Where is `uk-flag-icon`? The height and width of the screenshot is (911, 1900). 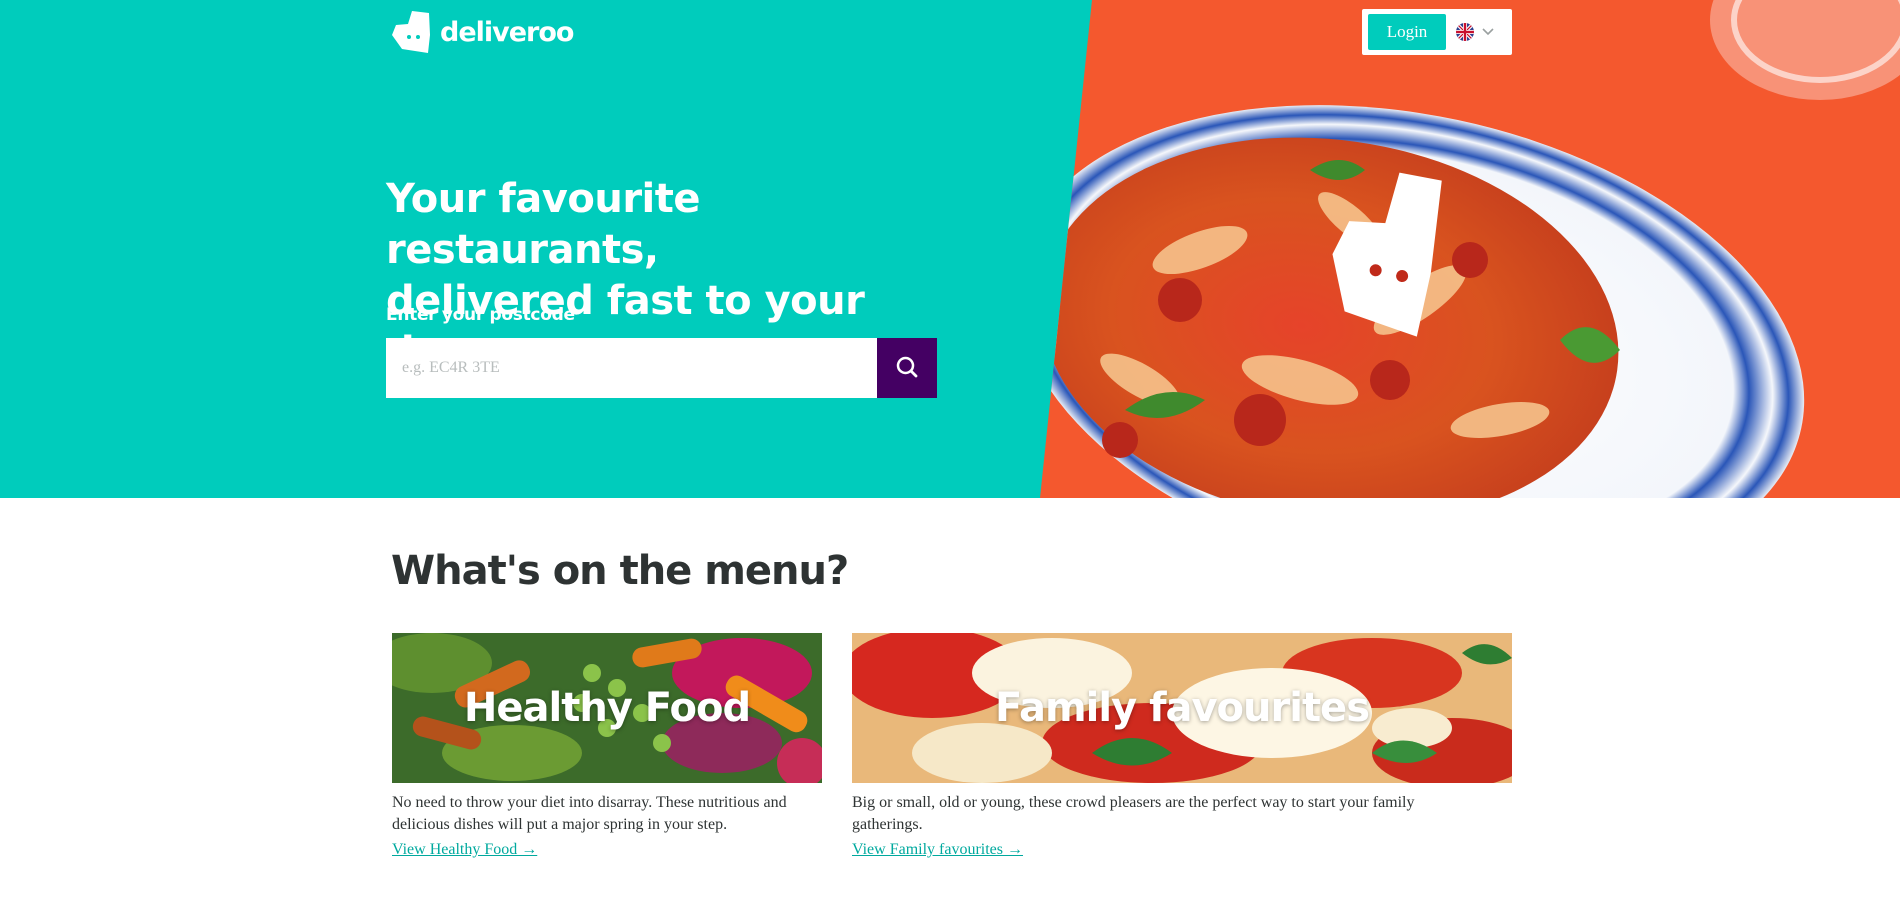
uk-flag-icon is located at coordinates (1465, 32).